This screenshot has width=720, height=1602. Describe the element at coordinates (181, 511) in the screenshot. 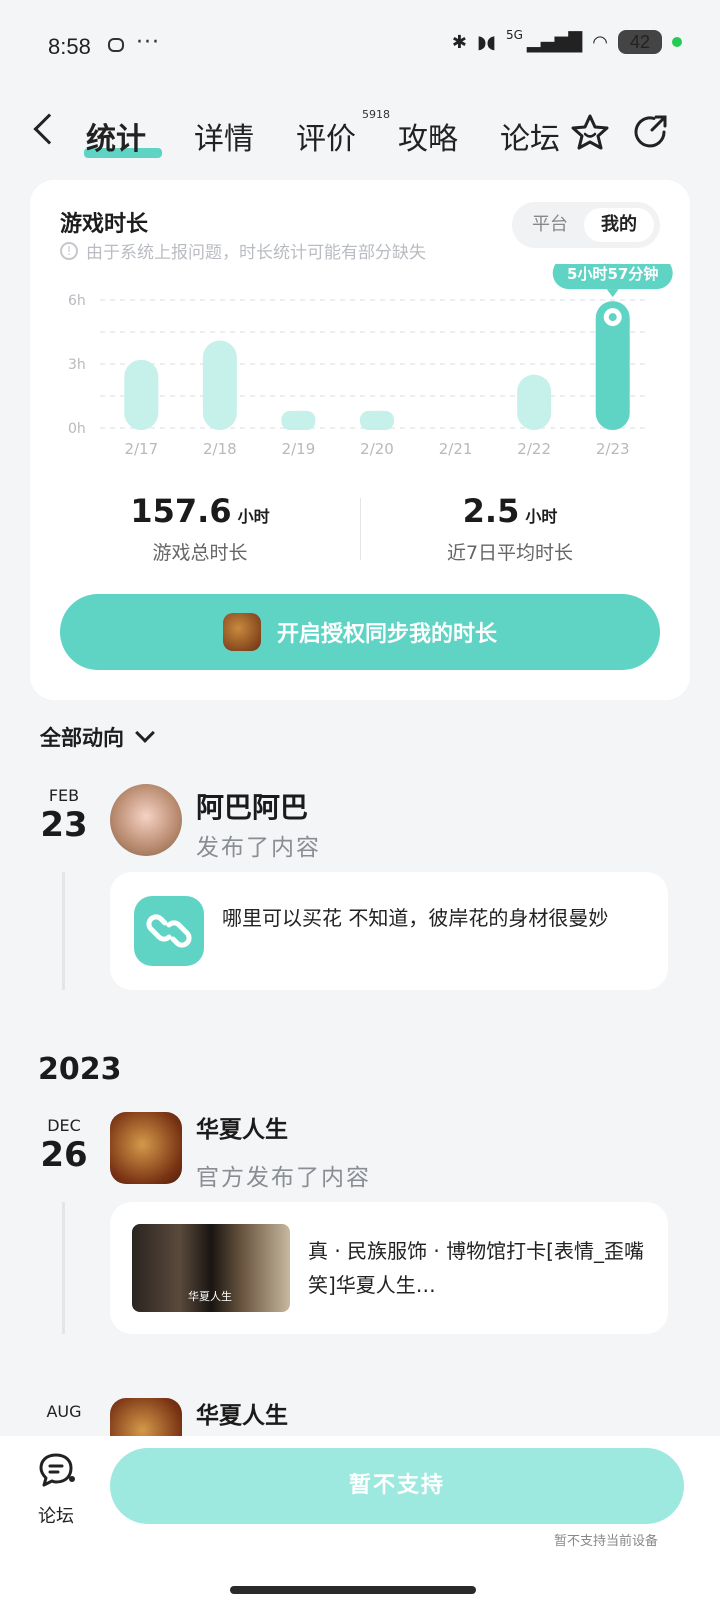

I see `total-playtime-value: 157.6` at that location.